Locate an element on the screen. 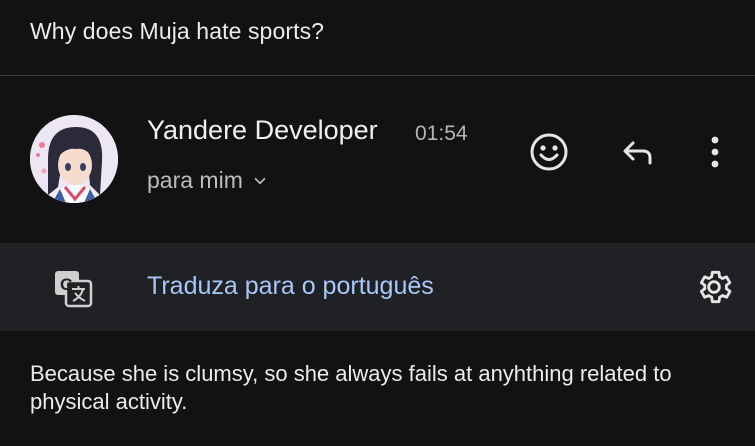 Image resolution: width=755 pixels, height=446 pixels. translate-settings-button is located at coordinates (714, 287).